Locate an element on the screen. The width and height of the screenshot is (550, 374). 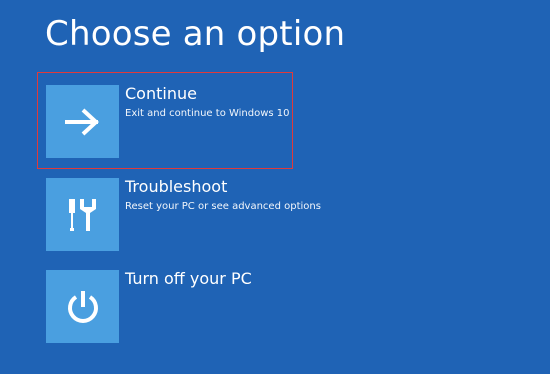
continue-description: Exit and continue to Windows 10 is located at coordinates (207, 113).